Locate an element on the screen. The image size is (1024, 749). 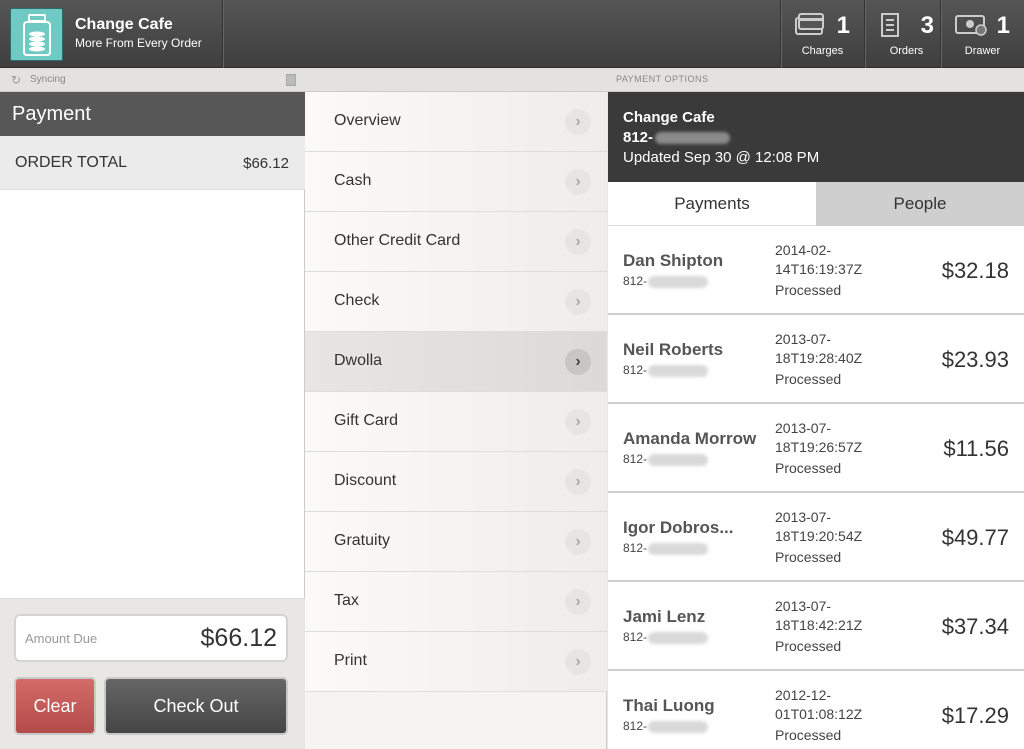
payer-name: Jami Lenz is located at coordinates (664, 616).